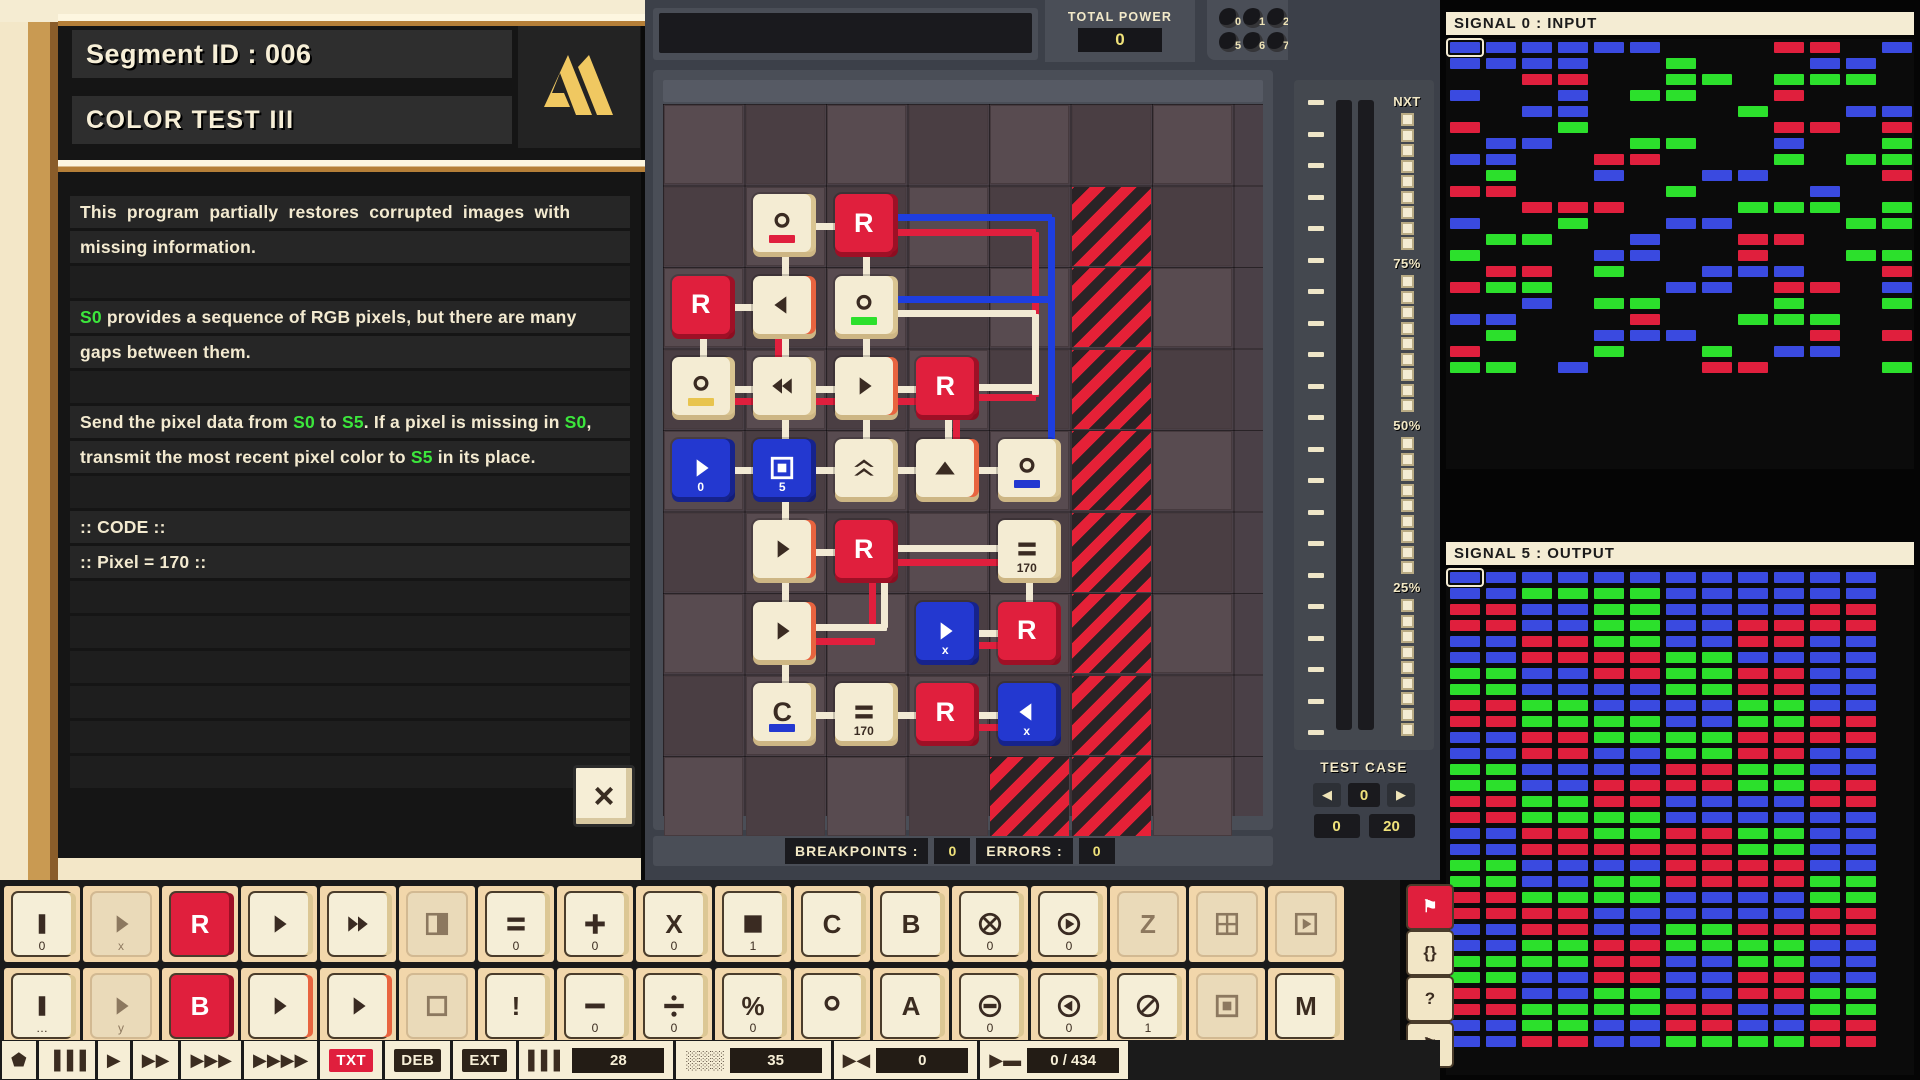 Image resolution: width=1920 pixels, height=1080 pixels. I want to click on palette-a: A, so click(911, 1006).